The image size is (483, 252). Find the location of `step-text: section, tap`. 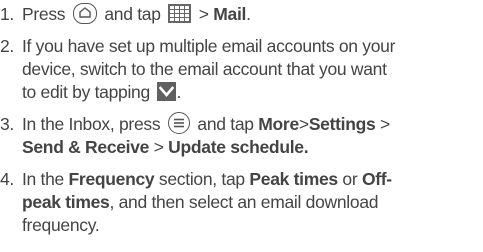

step-text: section, tap is located at coordinates (201, 179).